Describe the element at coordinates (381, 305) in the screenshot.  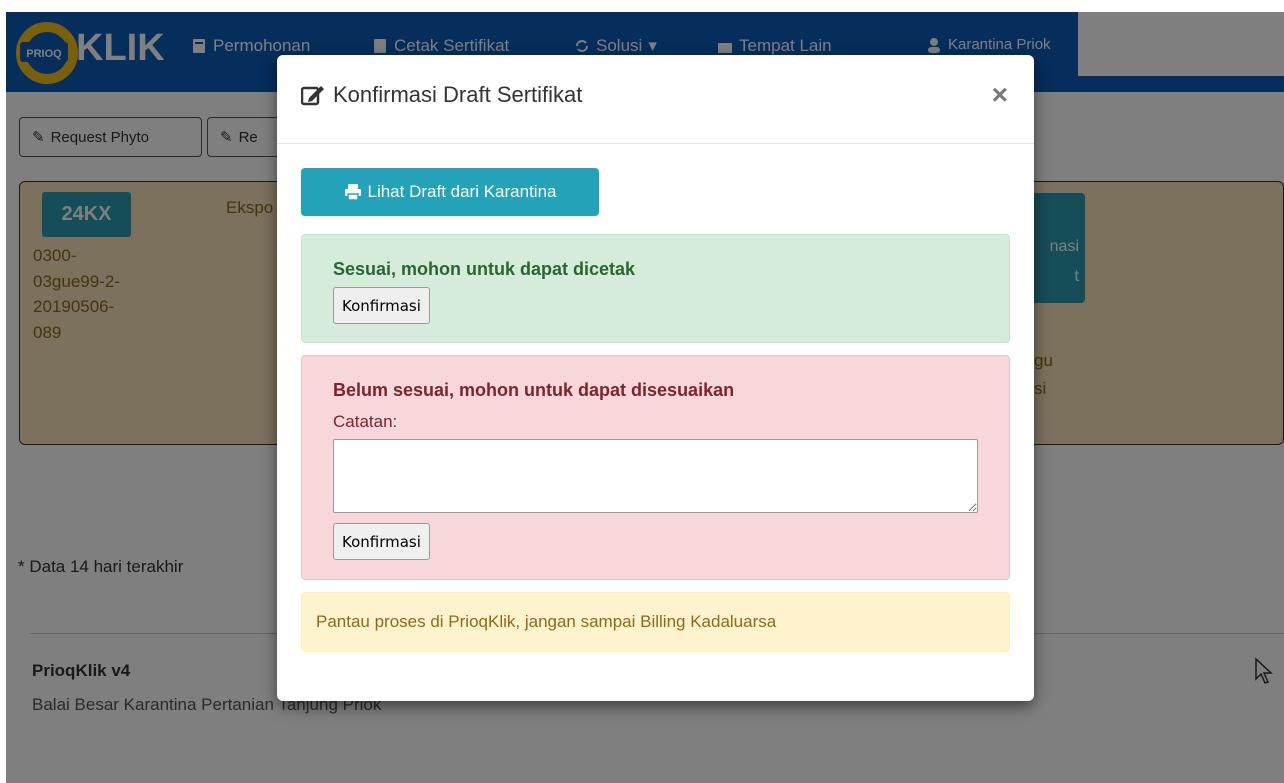
I see `approve-confirm-button: Konfirmasi` at that location.